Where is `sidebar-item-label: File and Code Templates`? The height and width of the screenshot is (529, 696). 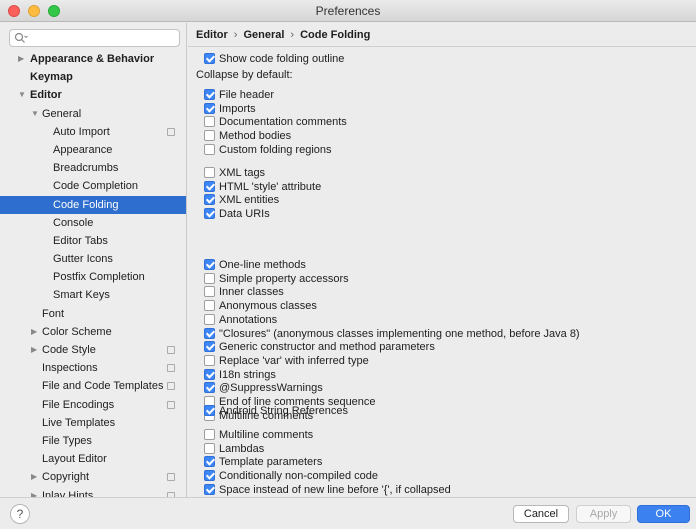 sidebar-item-label: File and Code Templates is located at coordinates (103, 386).